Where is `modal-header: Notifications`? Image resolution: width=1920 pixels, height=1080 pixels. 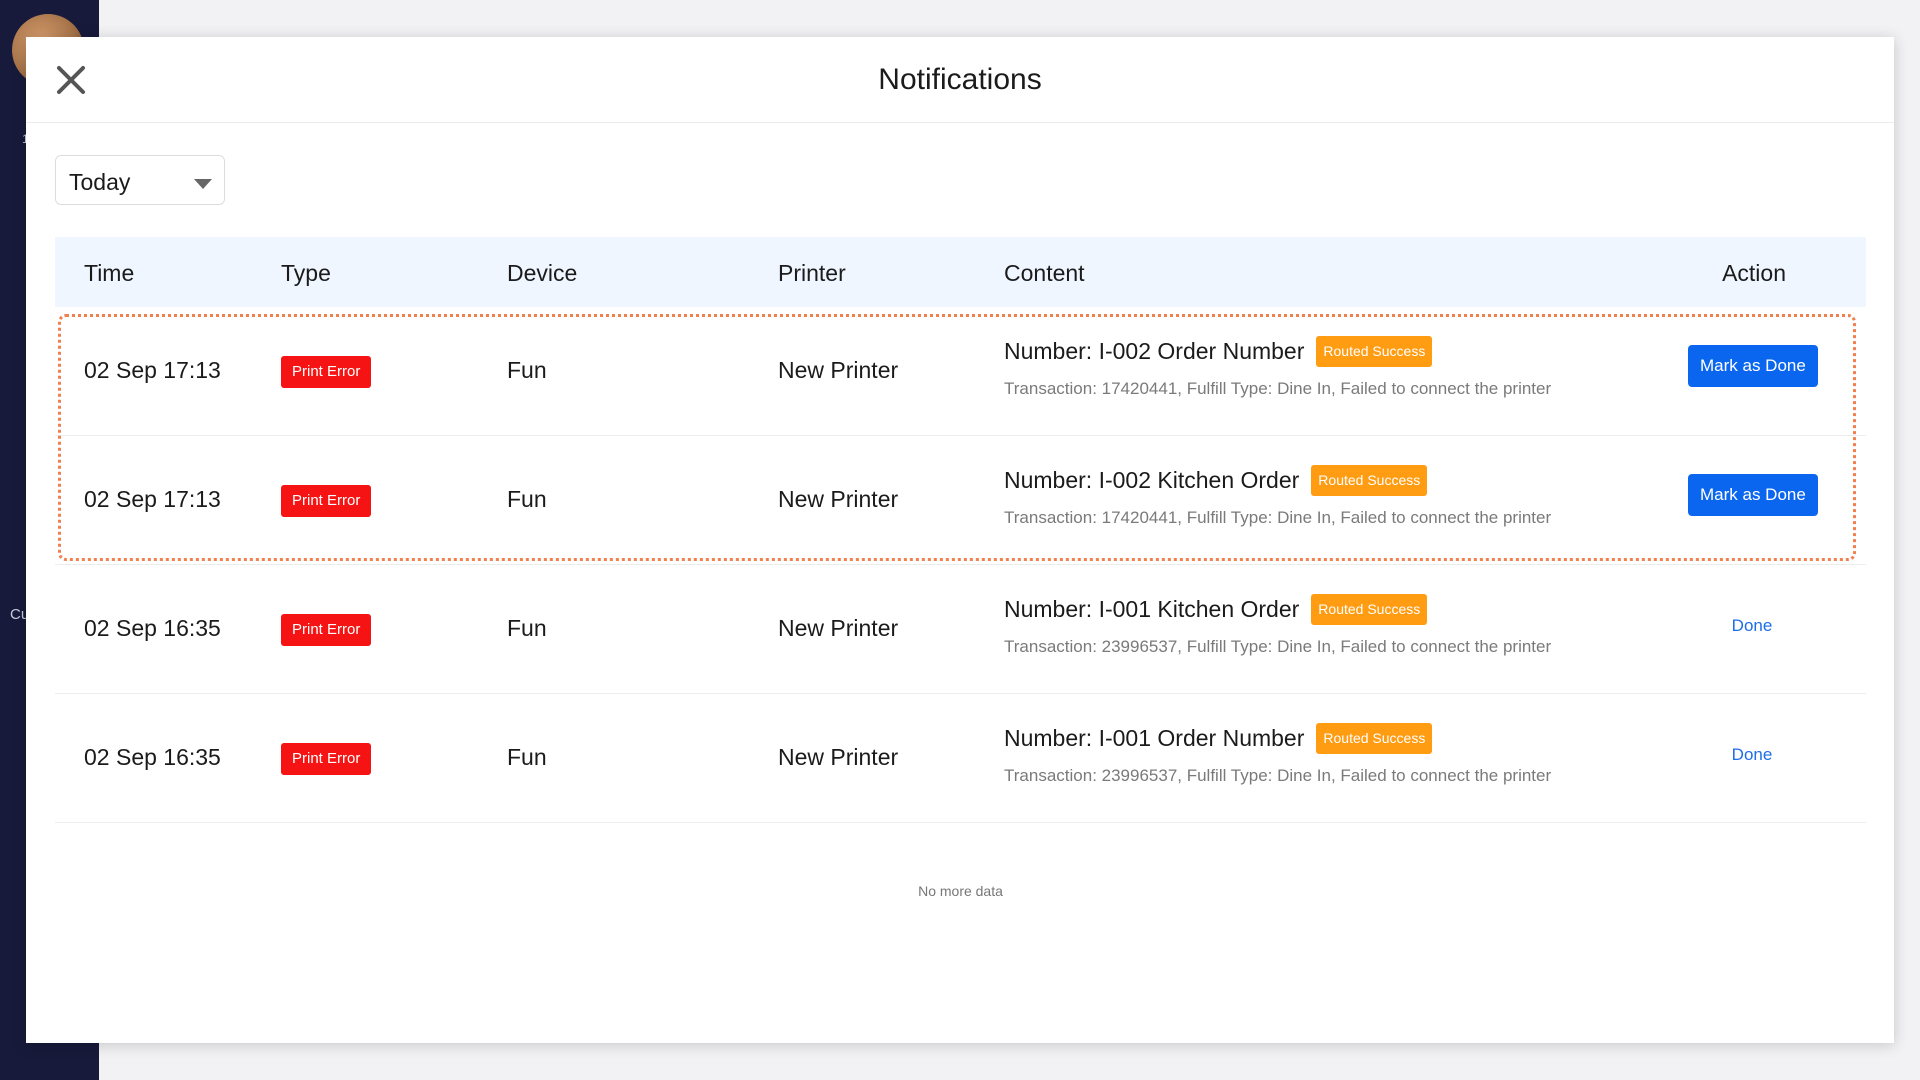
modal-header: Notifications is located at coordinates (960, 80).